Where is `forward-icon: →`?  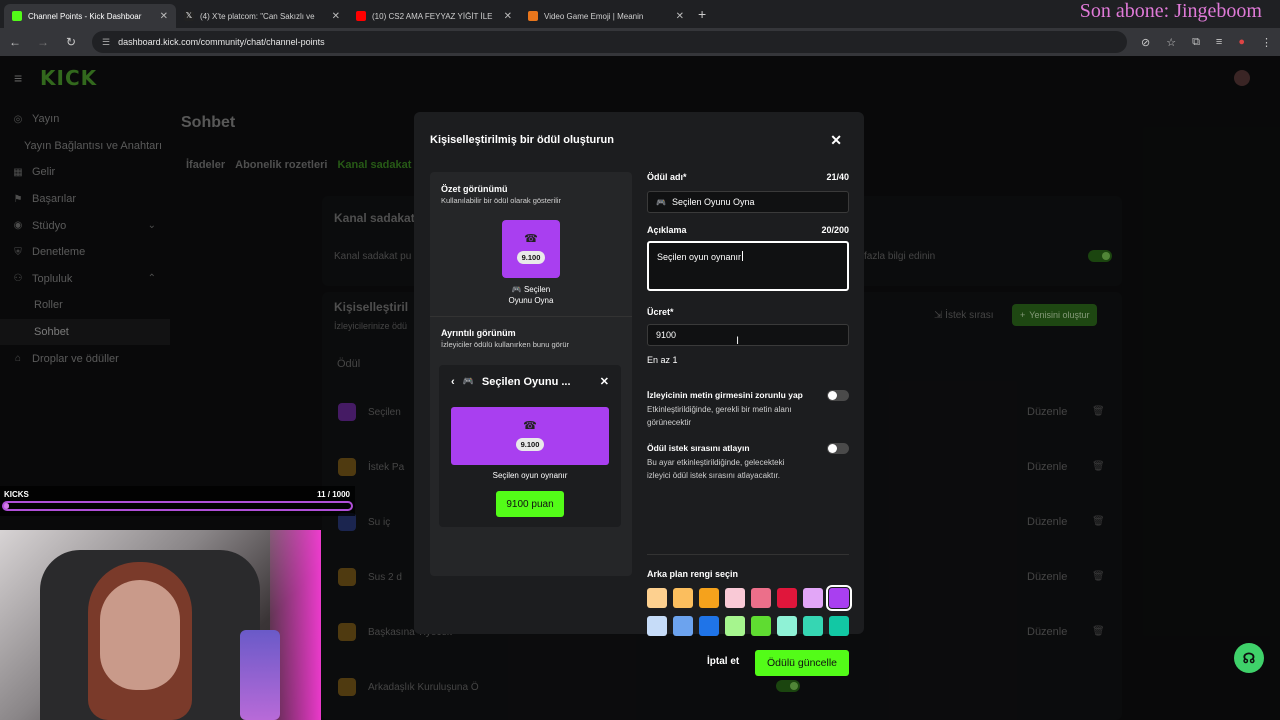
forward-icon: → is located at coordinates (43, 42).